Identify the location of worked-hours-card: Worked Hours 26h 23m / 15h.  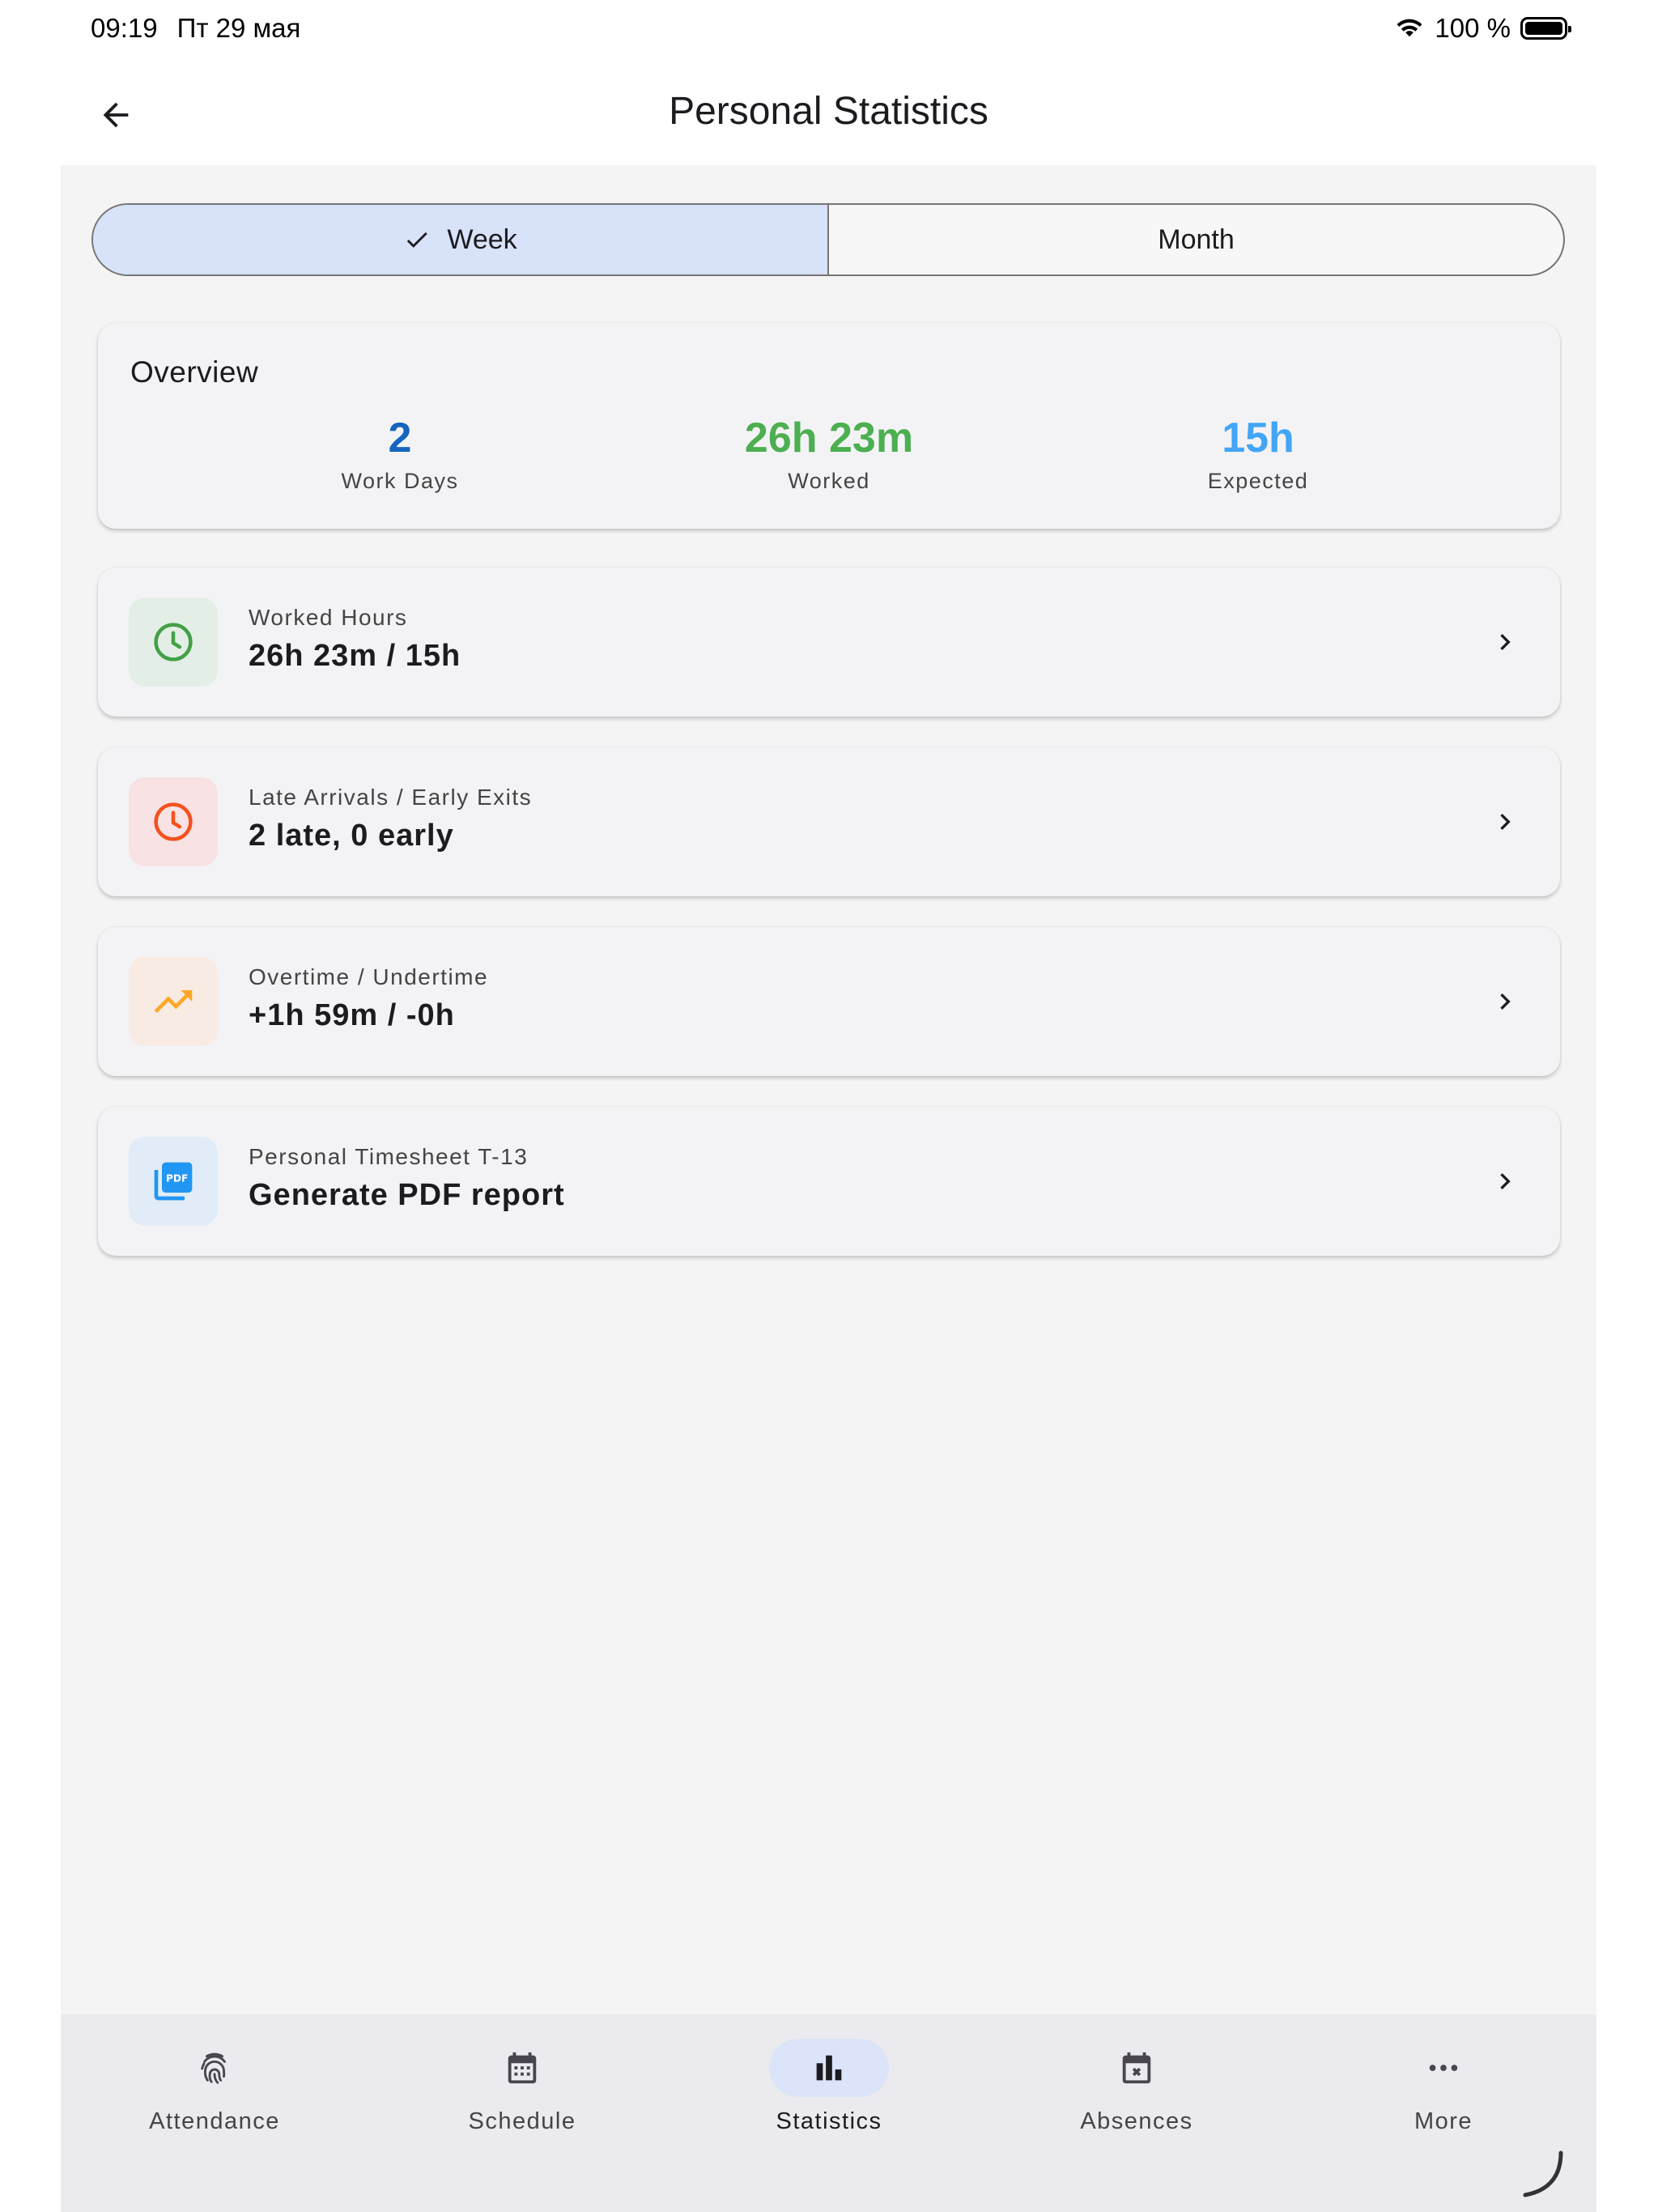
(829, 643).